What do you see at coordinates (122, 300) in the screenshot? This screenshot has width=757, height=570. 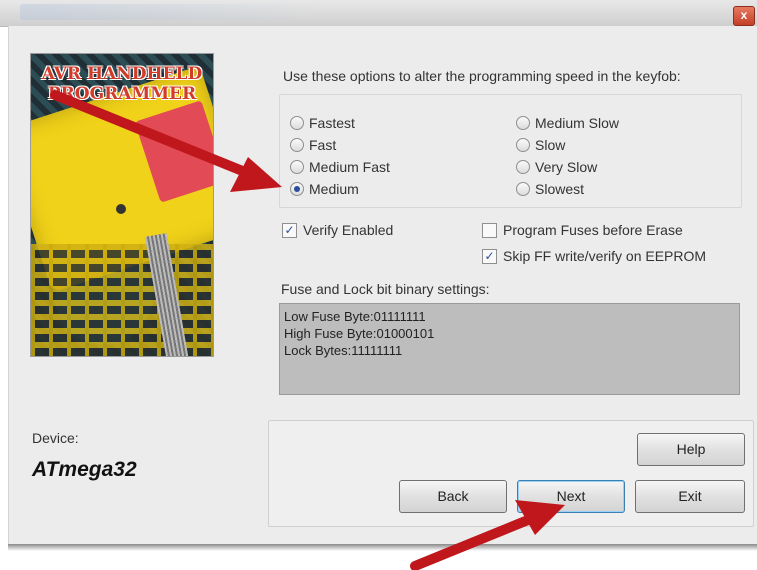 I see `photo-circuit-board` at bounding box center [122, 300].